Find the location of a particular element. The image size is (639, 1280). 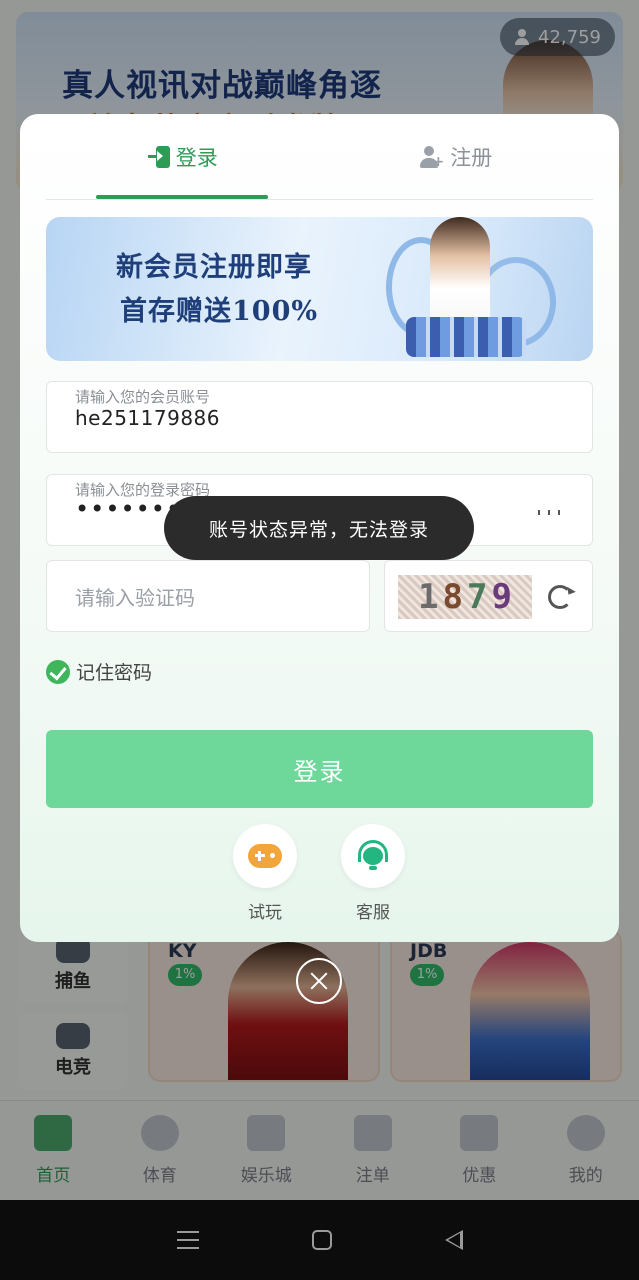

login-button: 登录 is located at coordinates (319, 769).